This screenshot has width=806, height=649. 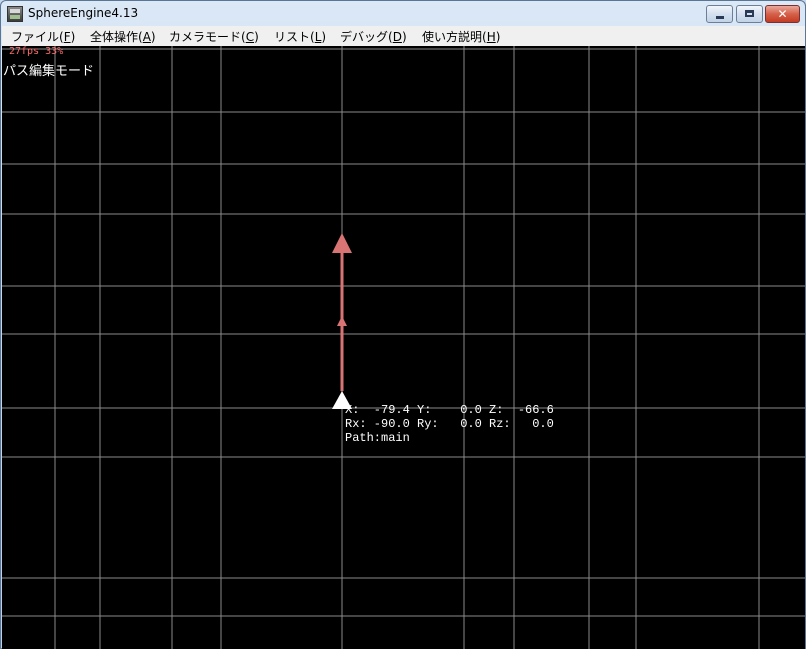 I want to click on menu-debug-close: ), so click(x=404, y=37).